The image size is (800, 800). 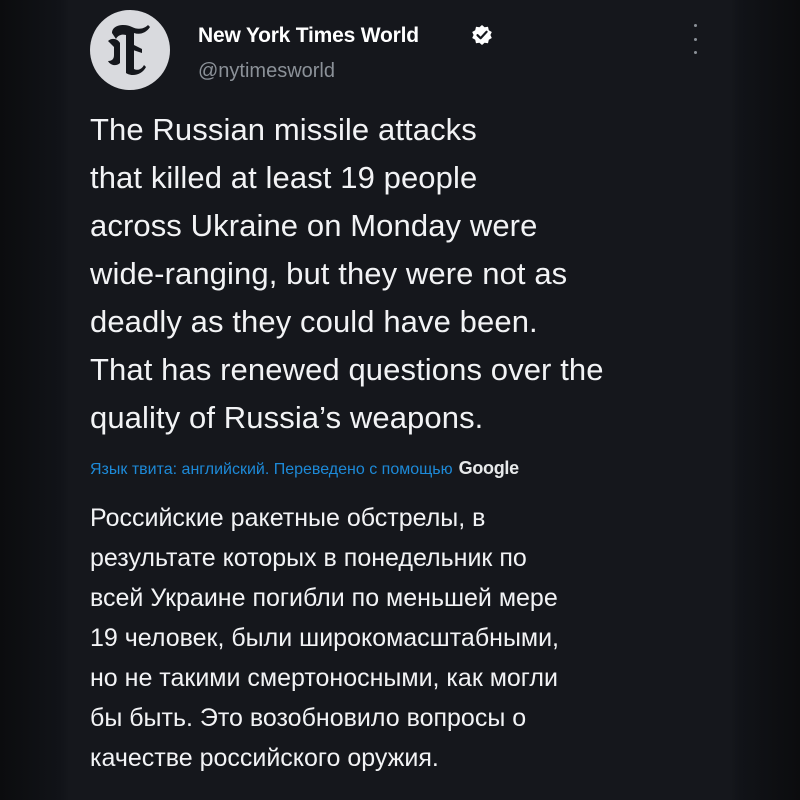 I want to click on translated-line: Российские ракетные обстрелы, в, so click(x=288, y=518).